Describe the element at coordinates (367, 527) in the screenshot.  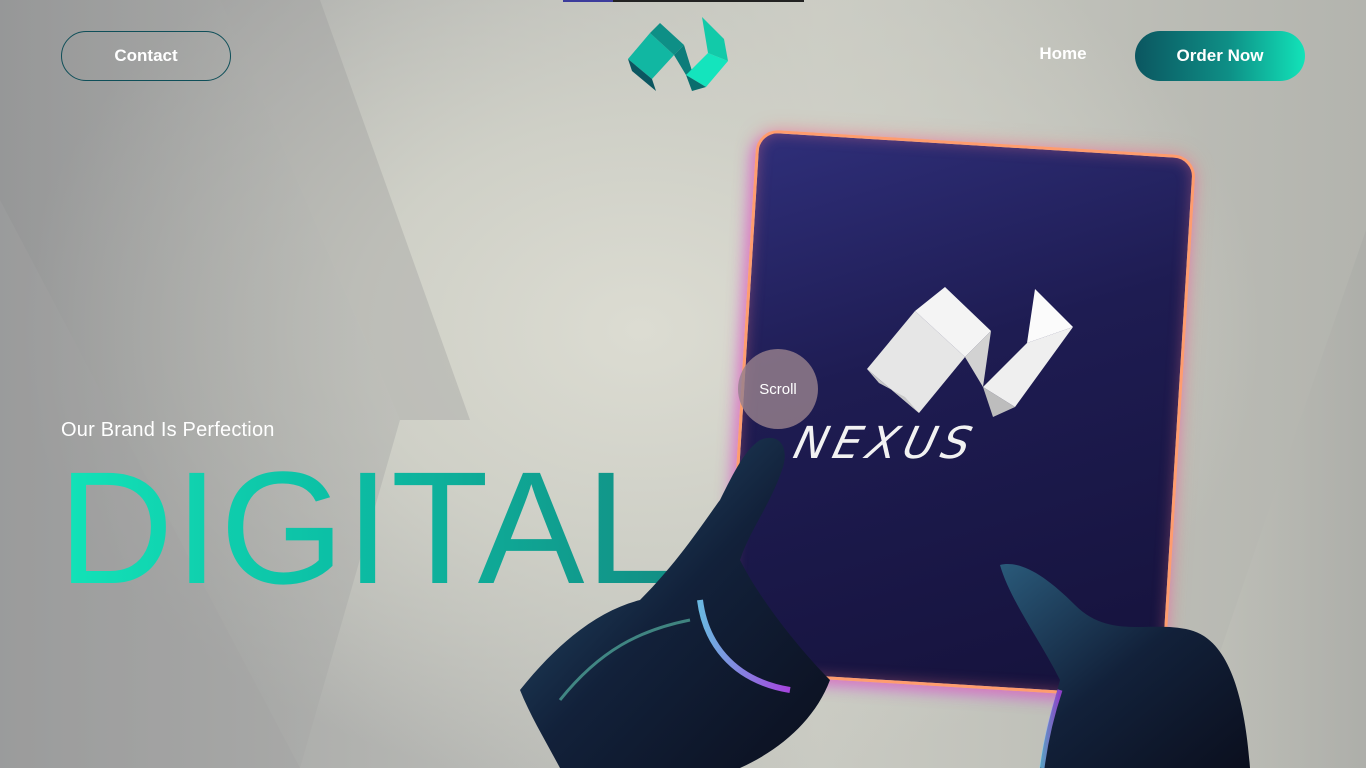
I see `hero-title: DIGITAL` at that location.